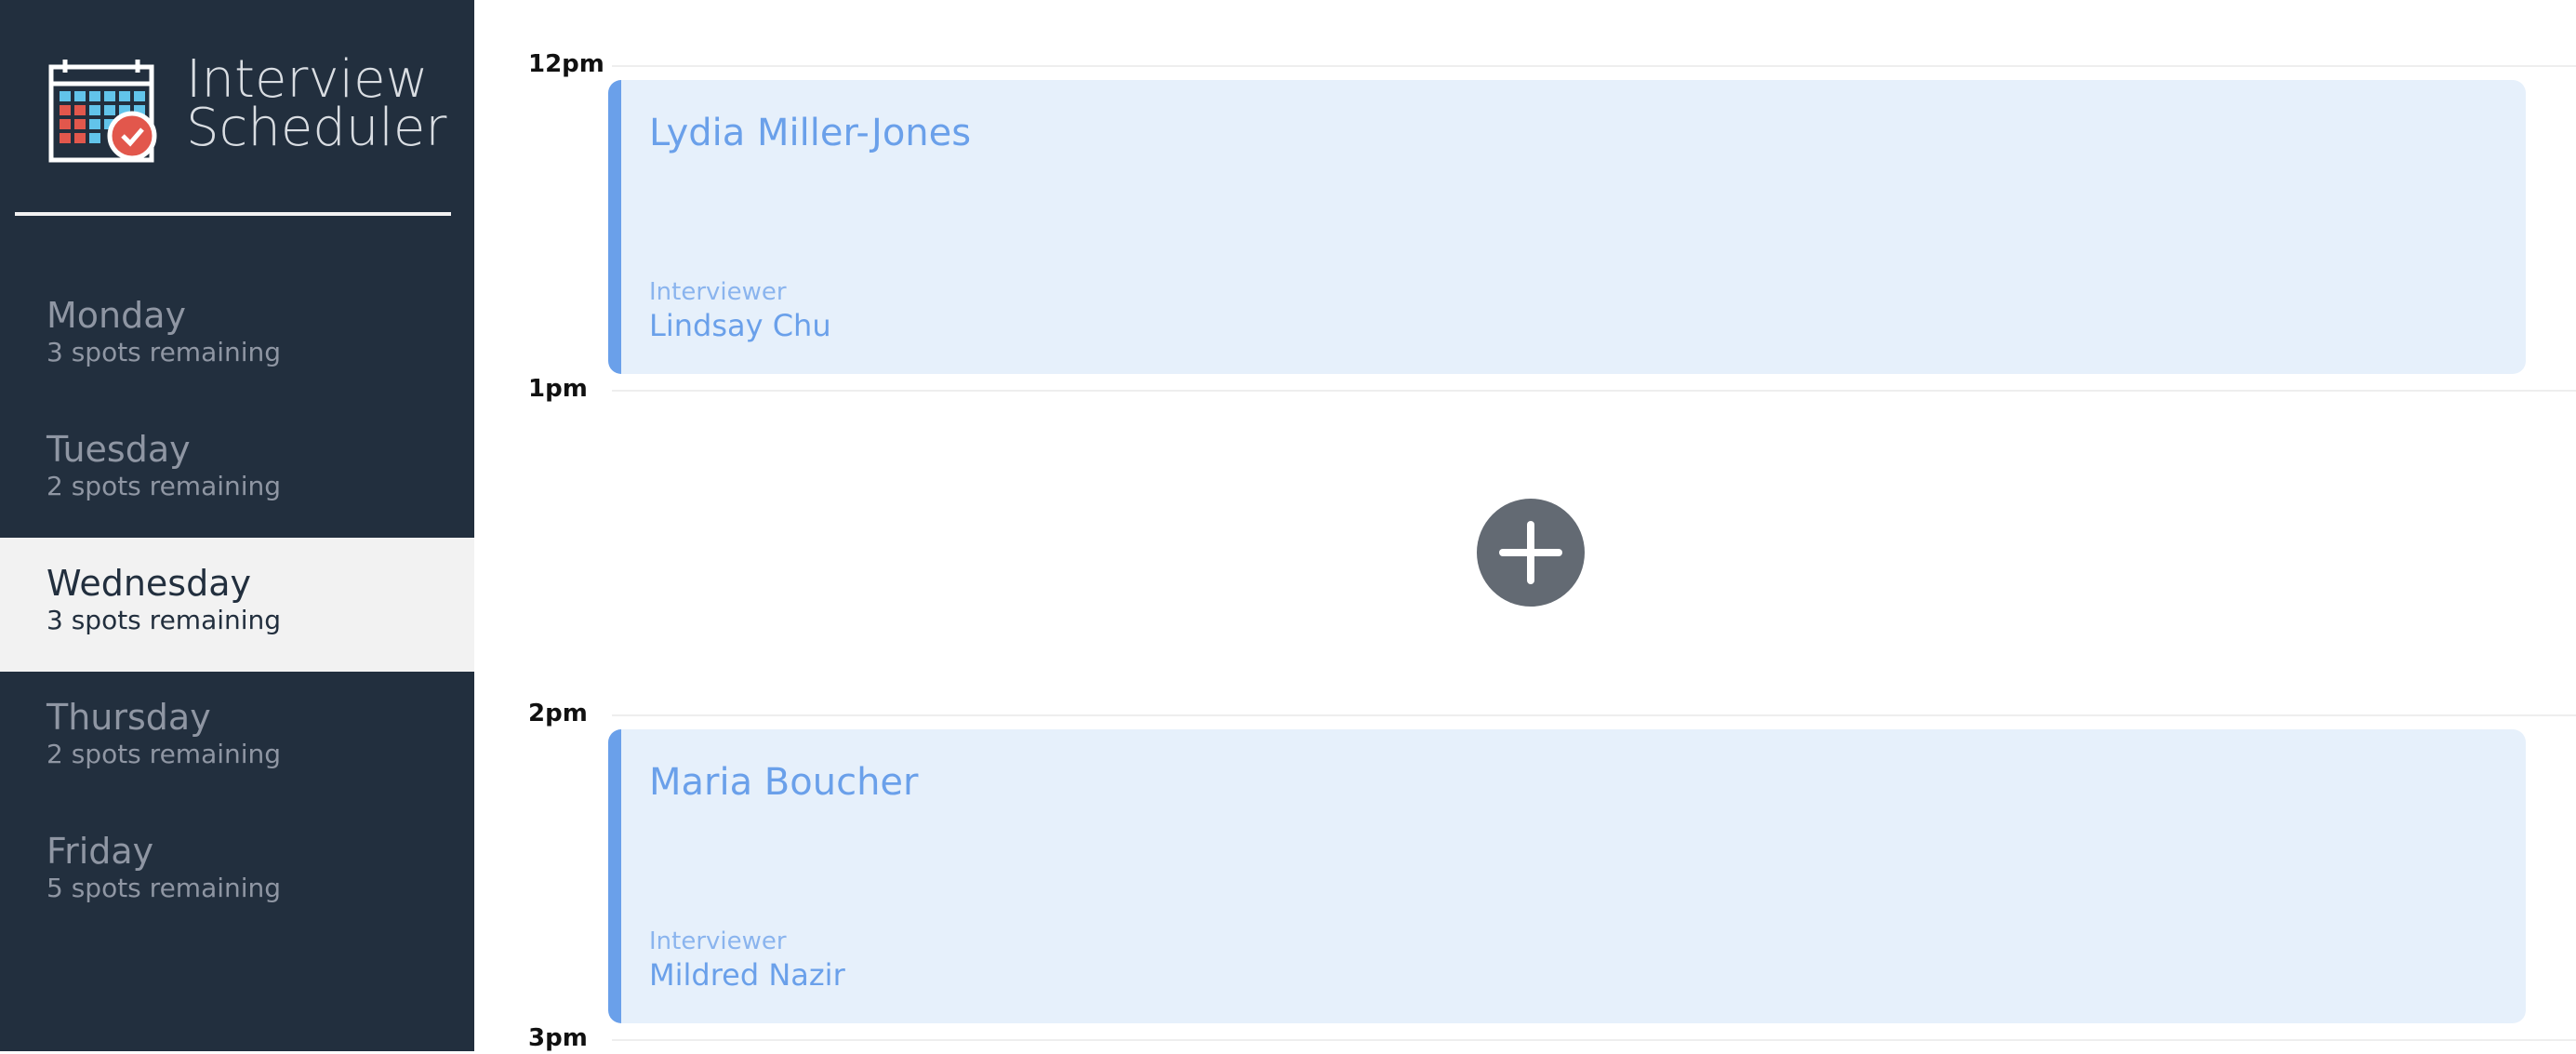  I want to click on add-appointment-button, so click(1531, 553).